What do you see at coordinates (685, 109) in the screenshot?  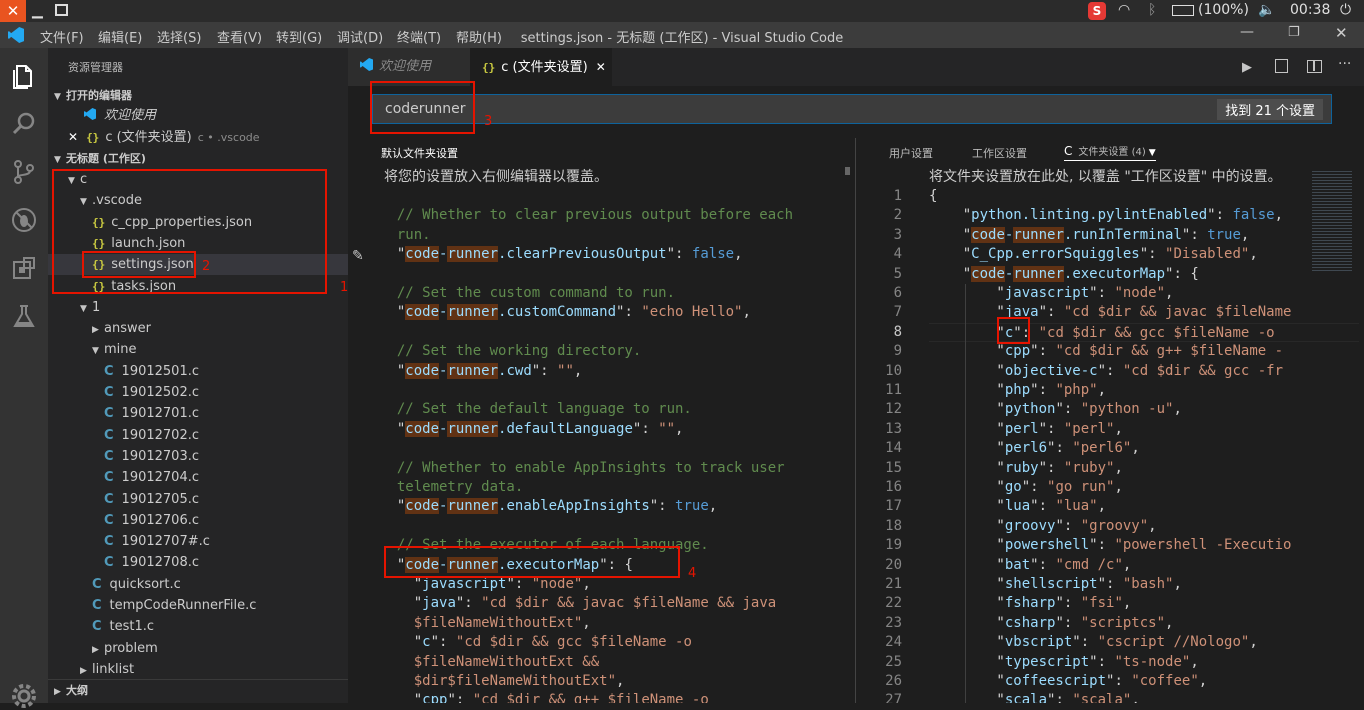 I see `settings-search-input` at bounding box center [685, 109].